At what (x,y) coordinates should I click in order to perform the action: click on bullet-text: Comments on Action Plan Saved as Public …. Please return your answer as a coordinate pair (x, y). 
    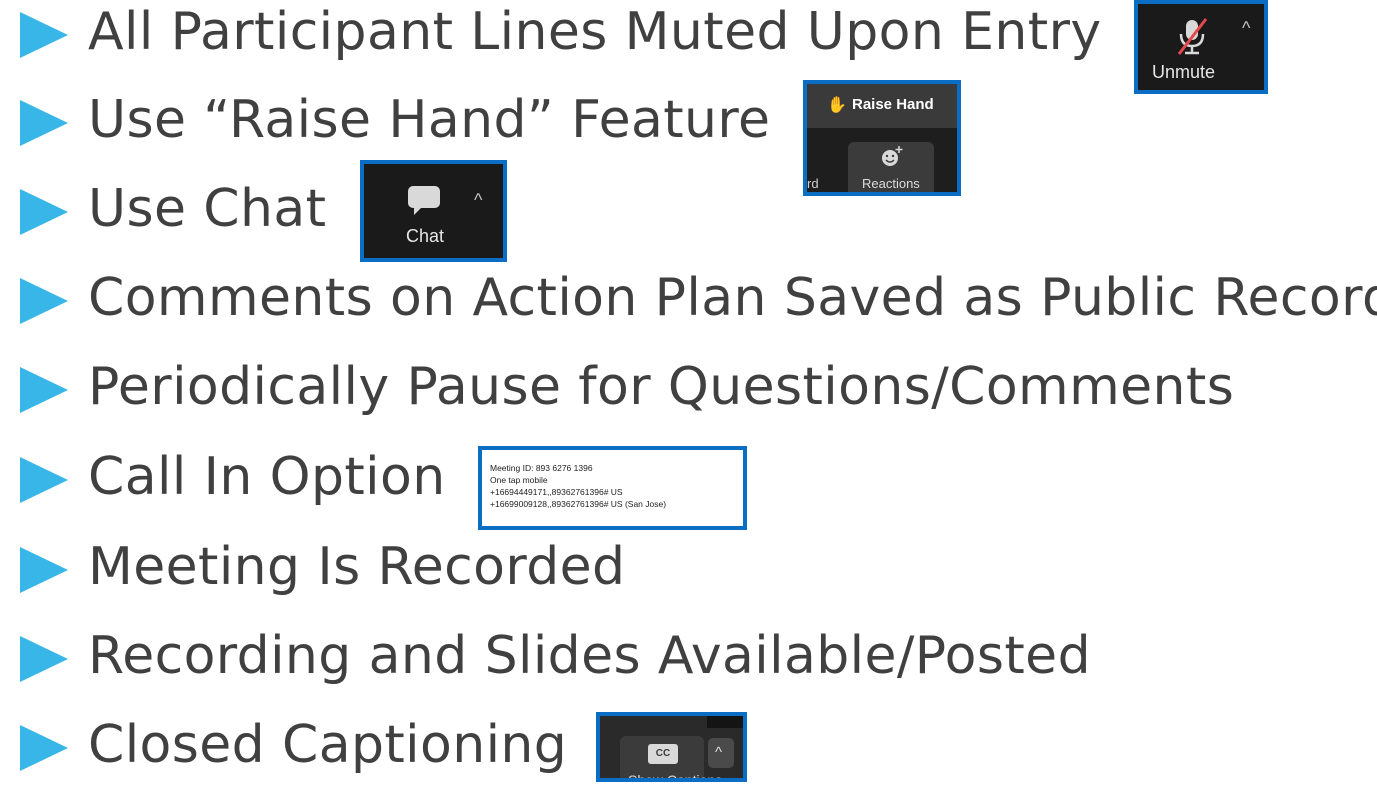
    Looking at the image, I should click on (732, 298).